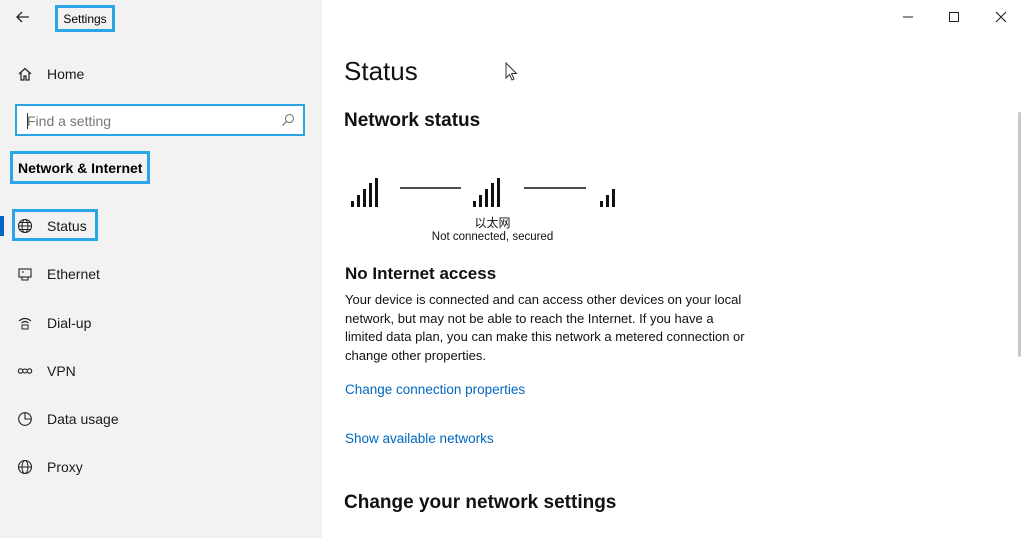  What do you see at coordinates (25, 323) in the screenshot?
I see `dial-up-icon` at bounding box center [25, 323].